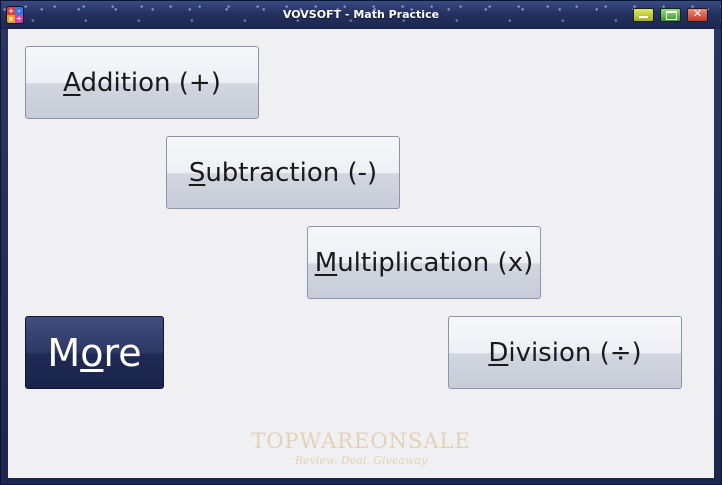 This screenshot has width=722, height=485. What do you see at coordinates (361, 441) in the screenshot?
I see `watermark-logo-text: TOPWAREONSALE` at bounding box center [361, 441].